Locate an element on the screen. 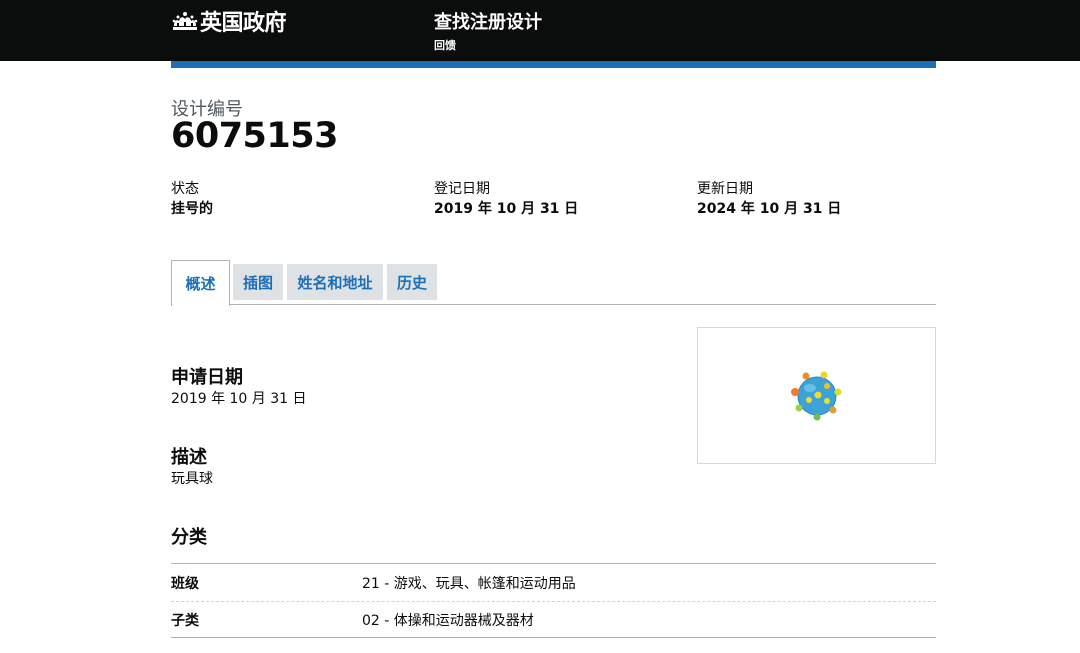 The height and width of the screenshot is (653, 1080). gov-logo-link: 英国政府 is located at coordinates (229, 21).